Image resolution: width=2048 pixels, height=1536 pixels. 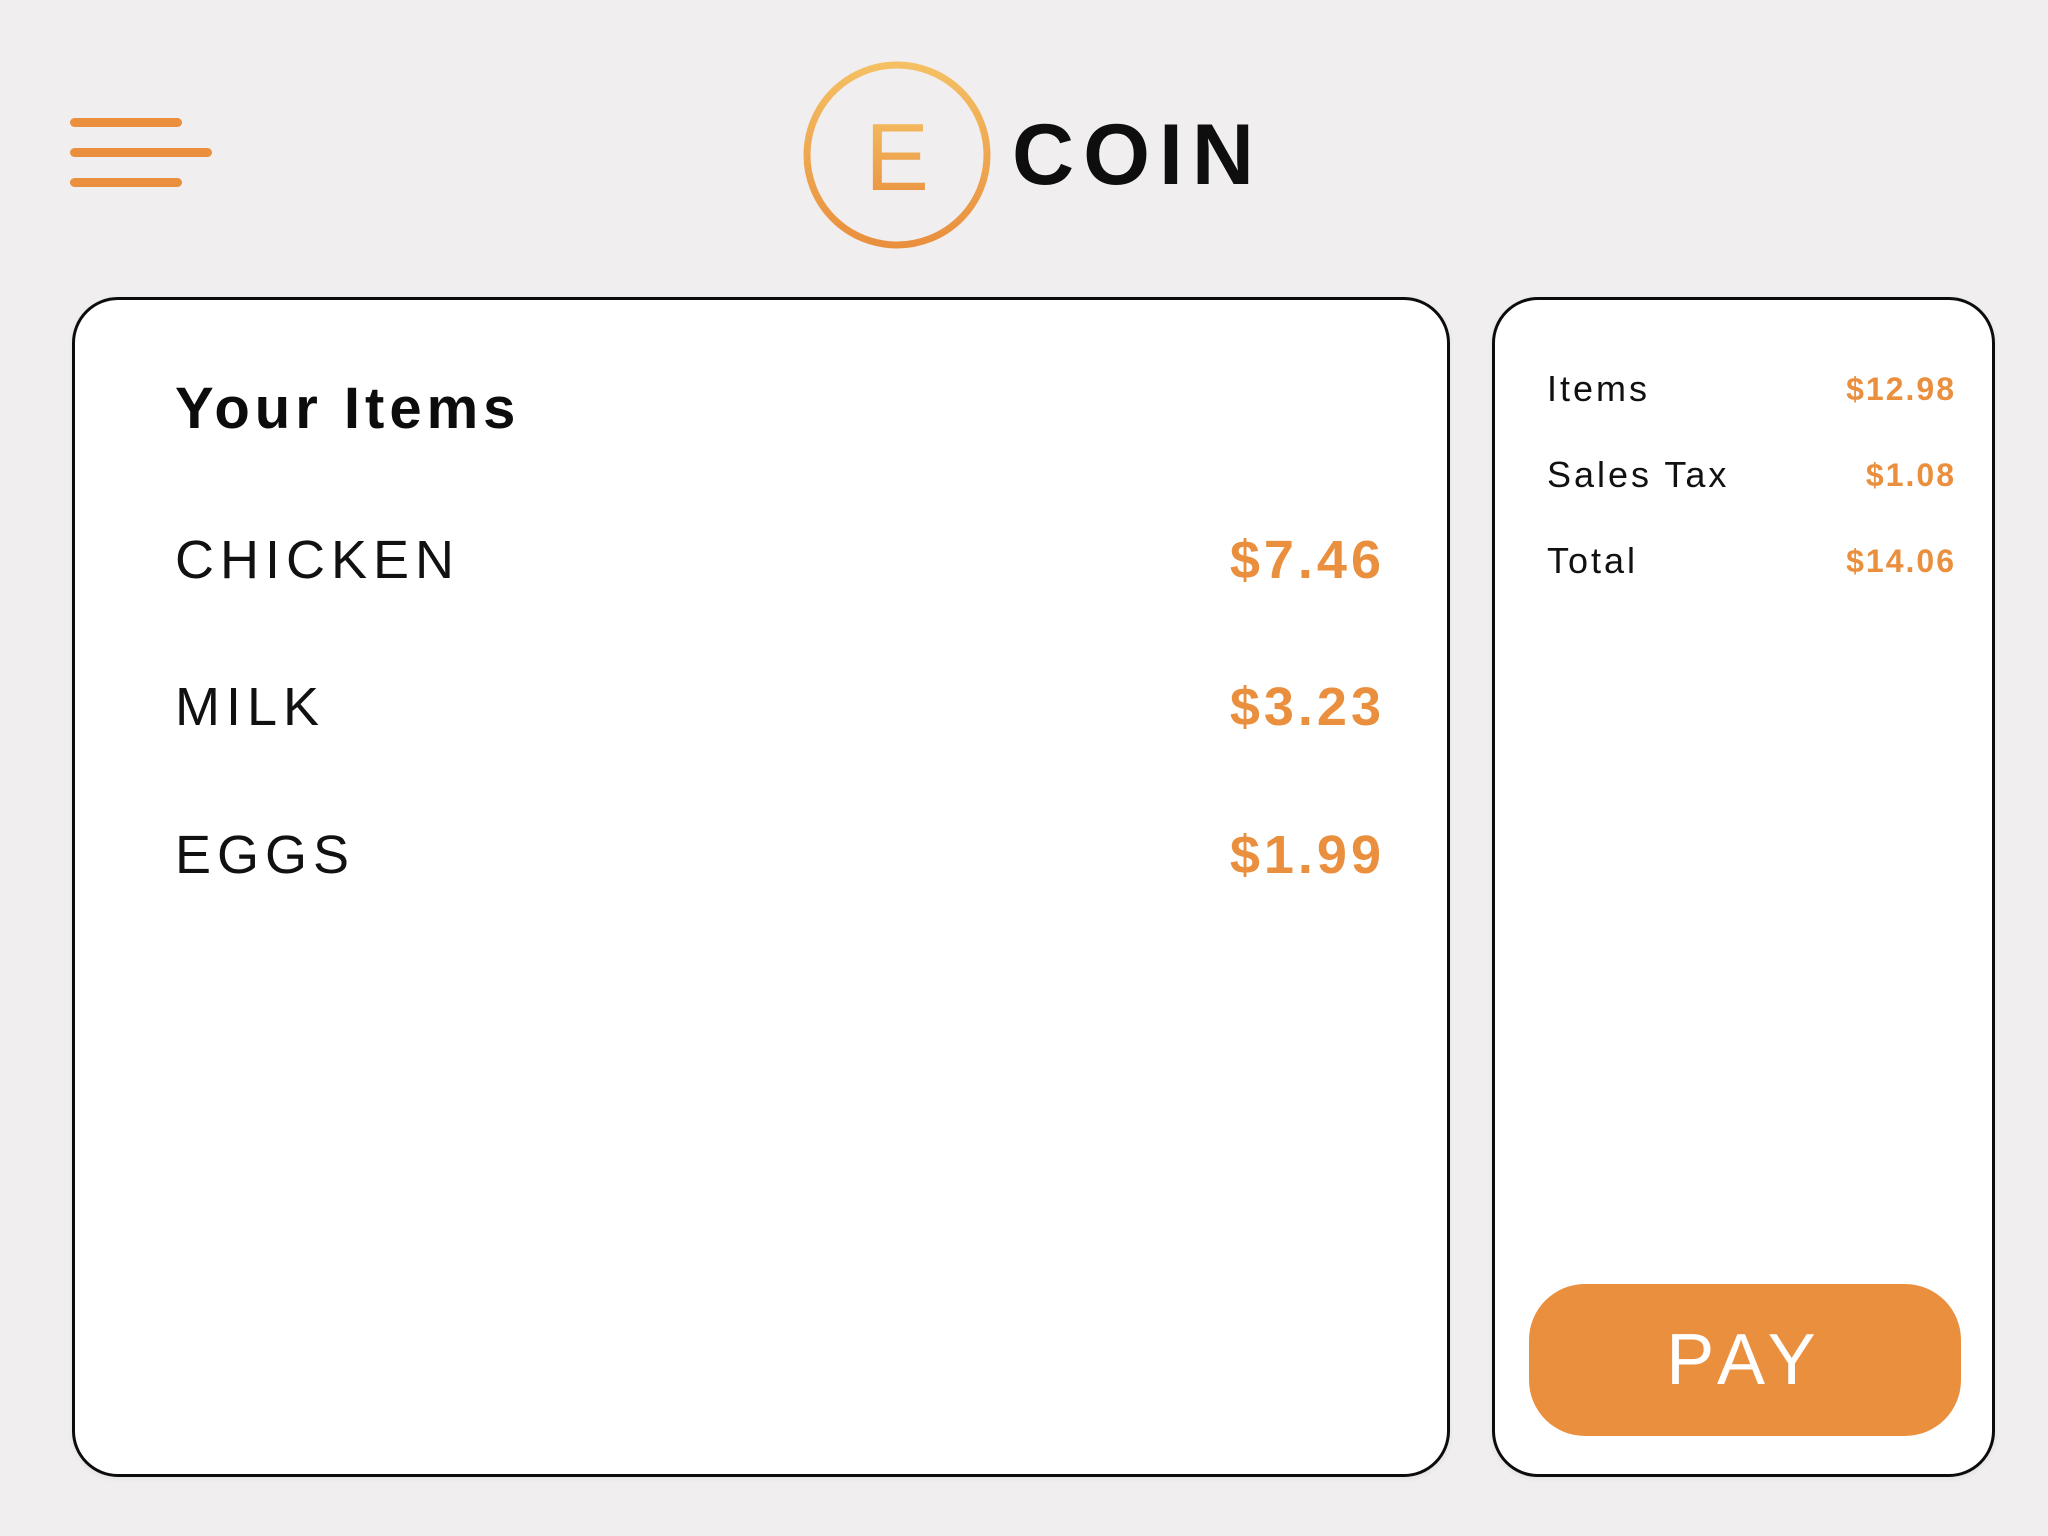 What do you see at coordinates (780, 855) in the screenshot?
I see `item-row: EGGS $1.99` at bounding box center [780, 855].